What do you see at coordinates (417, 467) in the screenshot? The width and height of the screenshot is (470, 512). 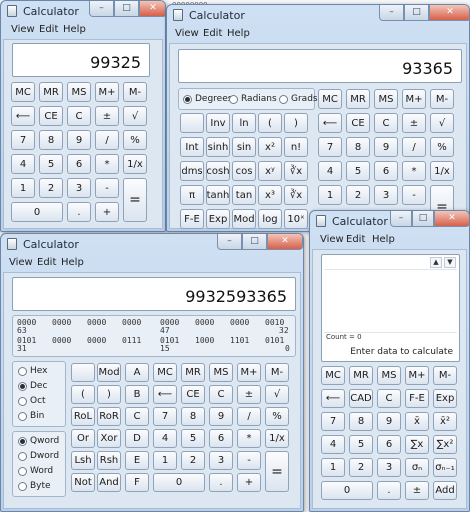 I see `key-stdev: σₙ` at bounding box center [417, 467].